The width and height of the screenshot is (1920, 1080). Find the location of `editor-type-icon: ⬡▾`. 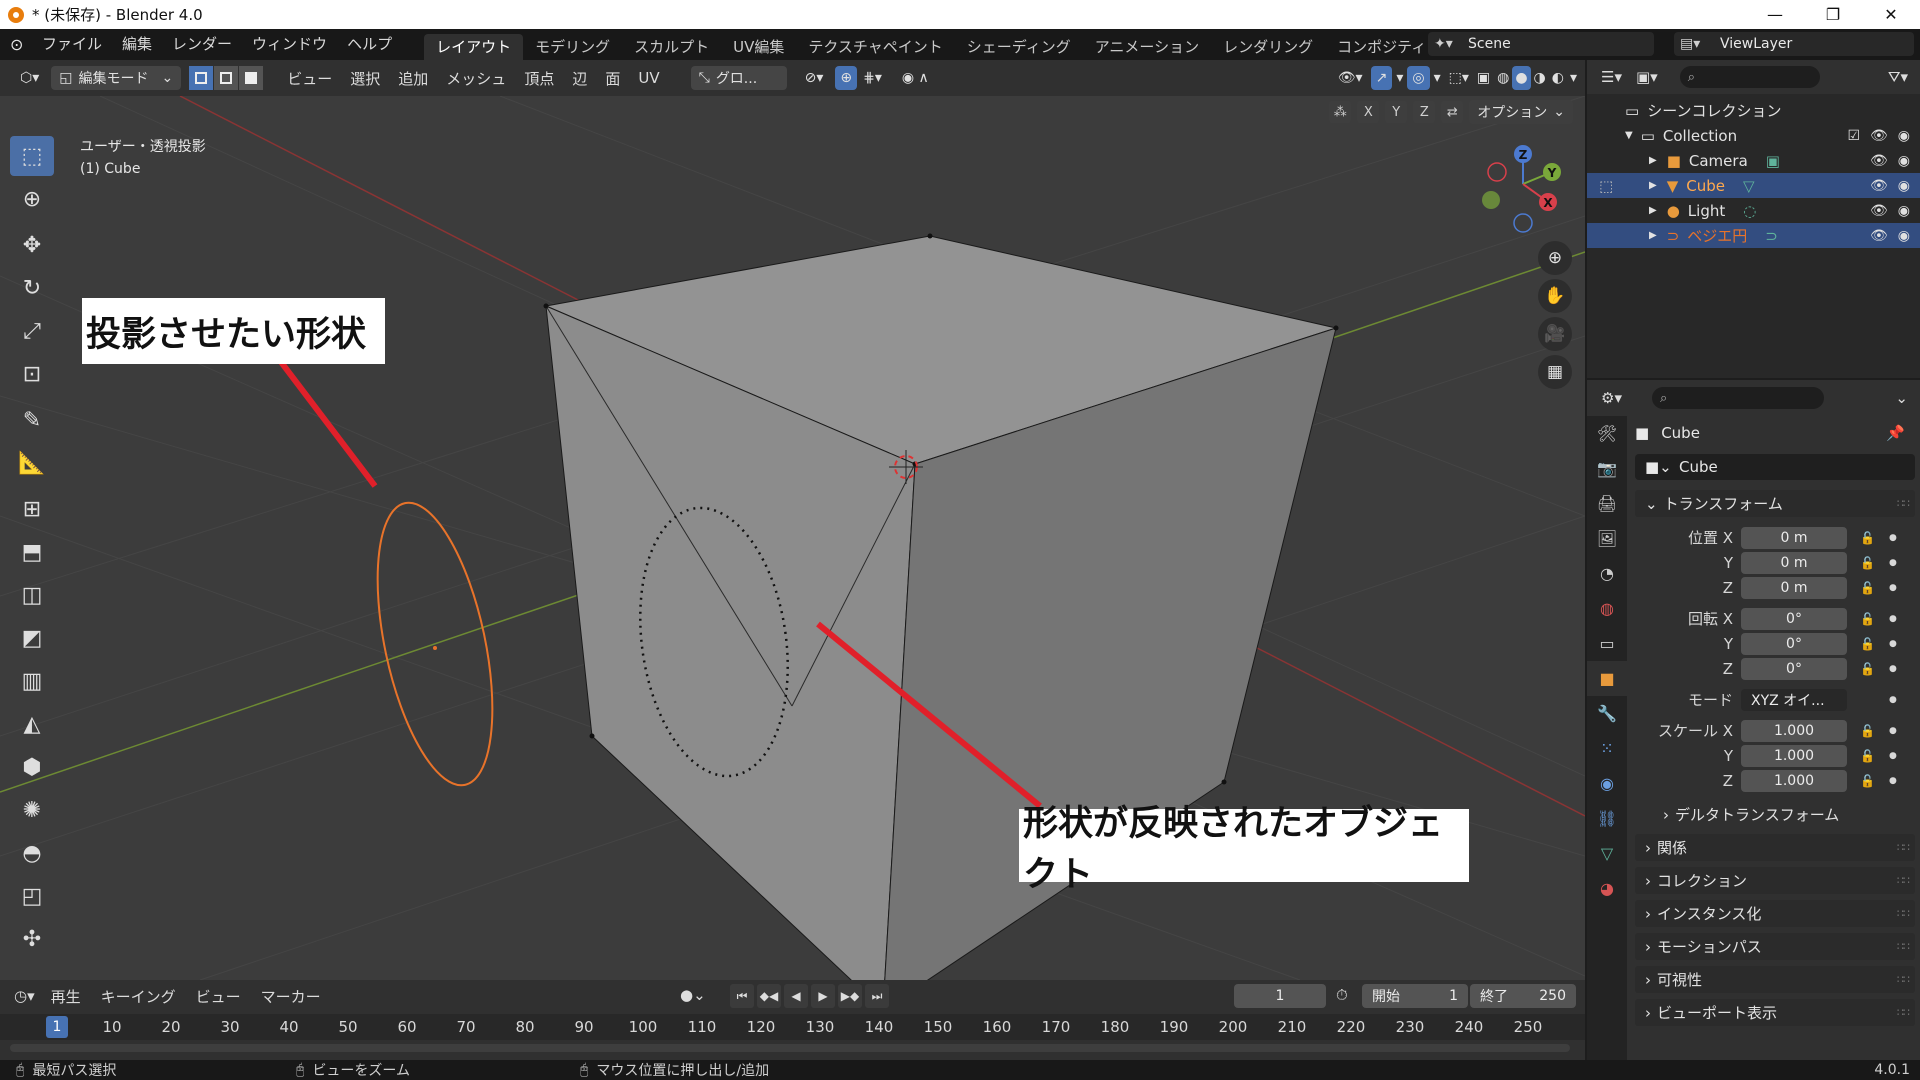

editor-type-icon: ⬡▾ is located at coordinates (29, 78).